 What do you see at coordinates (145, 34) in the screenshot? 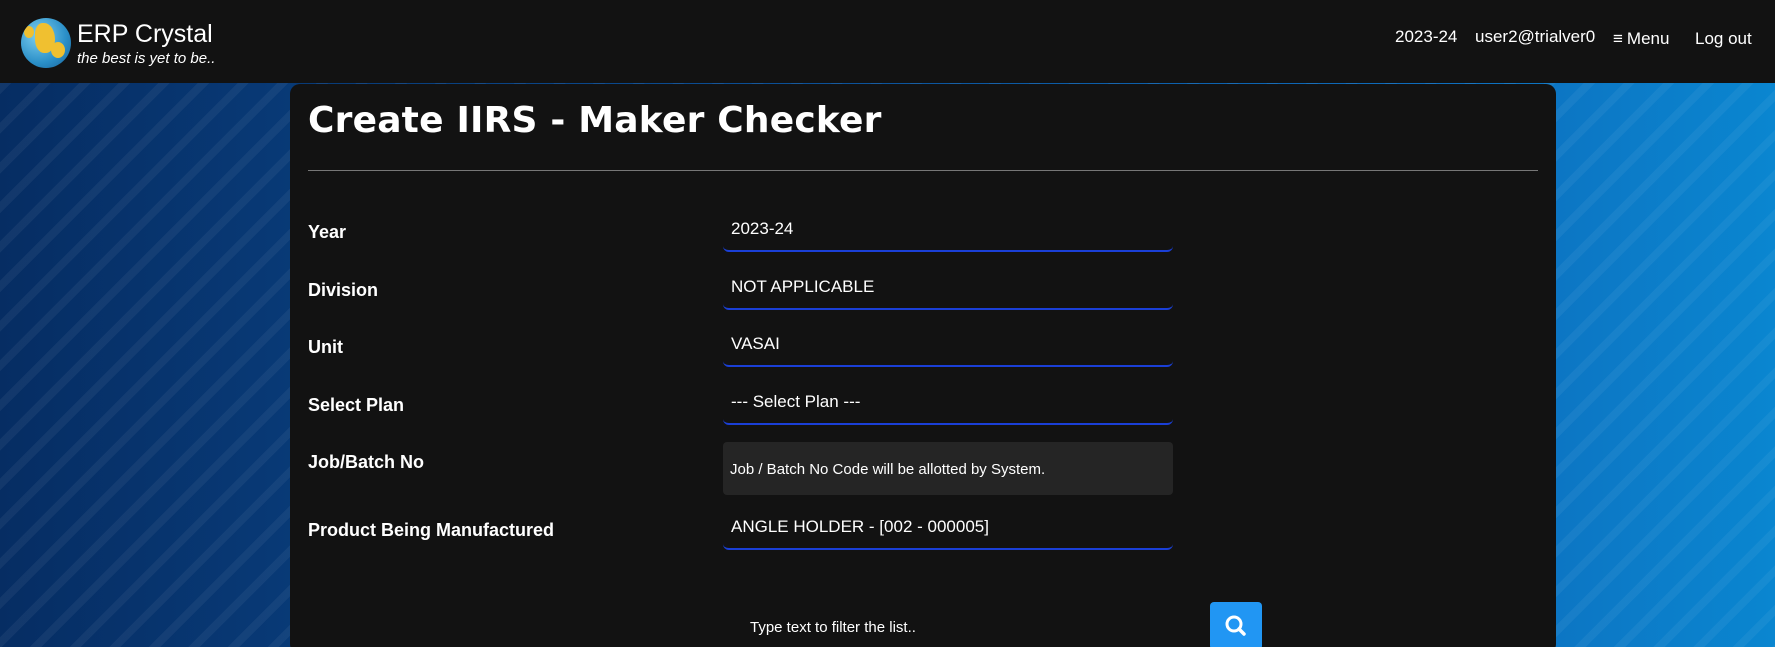
I see `brand-title: ERP Crystal` at bounding box center [145, 34].